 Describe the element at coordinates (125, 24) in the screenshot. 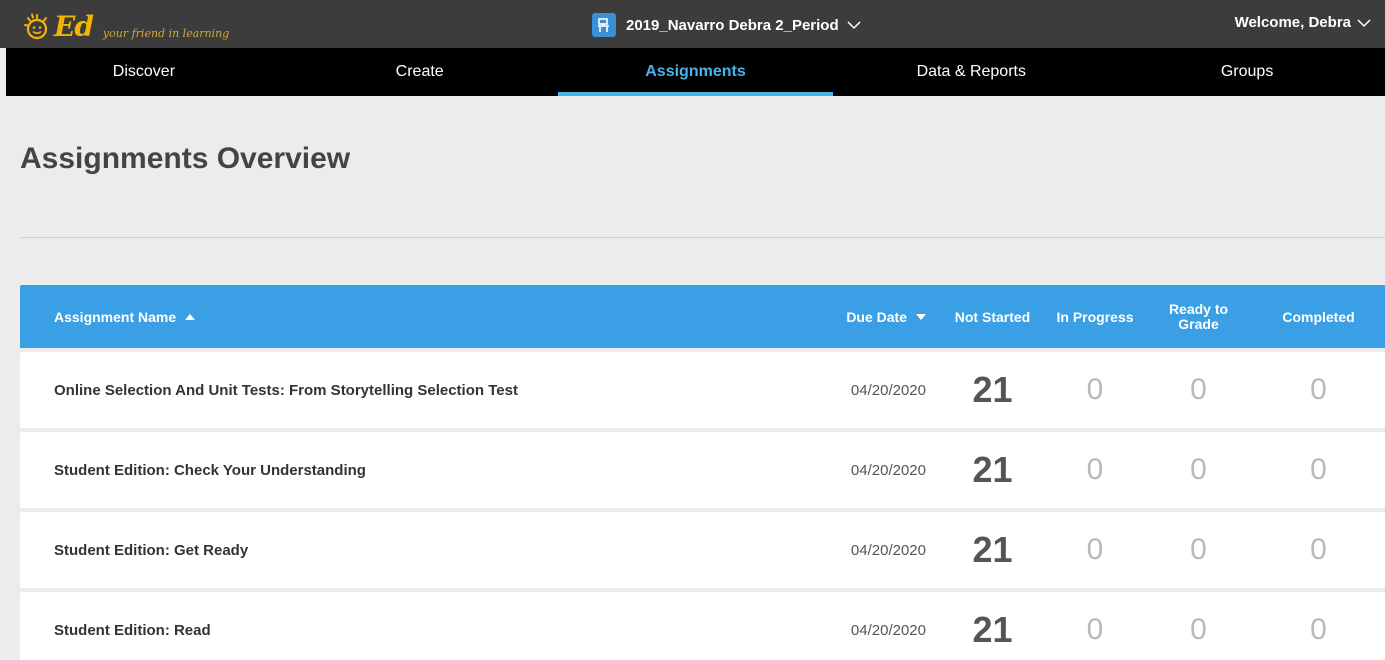

I see `ed-logo: Ed your friend in learning` at that location.